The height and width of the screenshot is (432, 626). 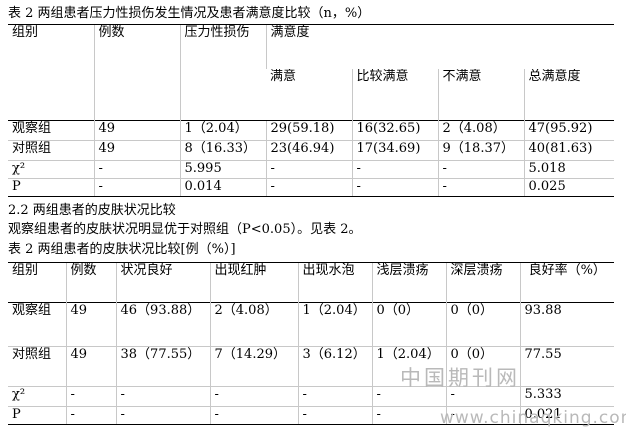 What do you see at coordinates (222, 130) in the screenshot?
I see `t1-cell: 1（2.04）` at bounding box center [222, 130].